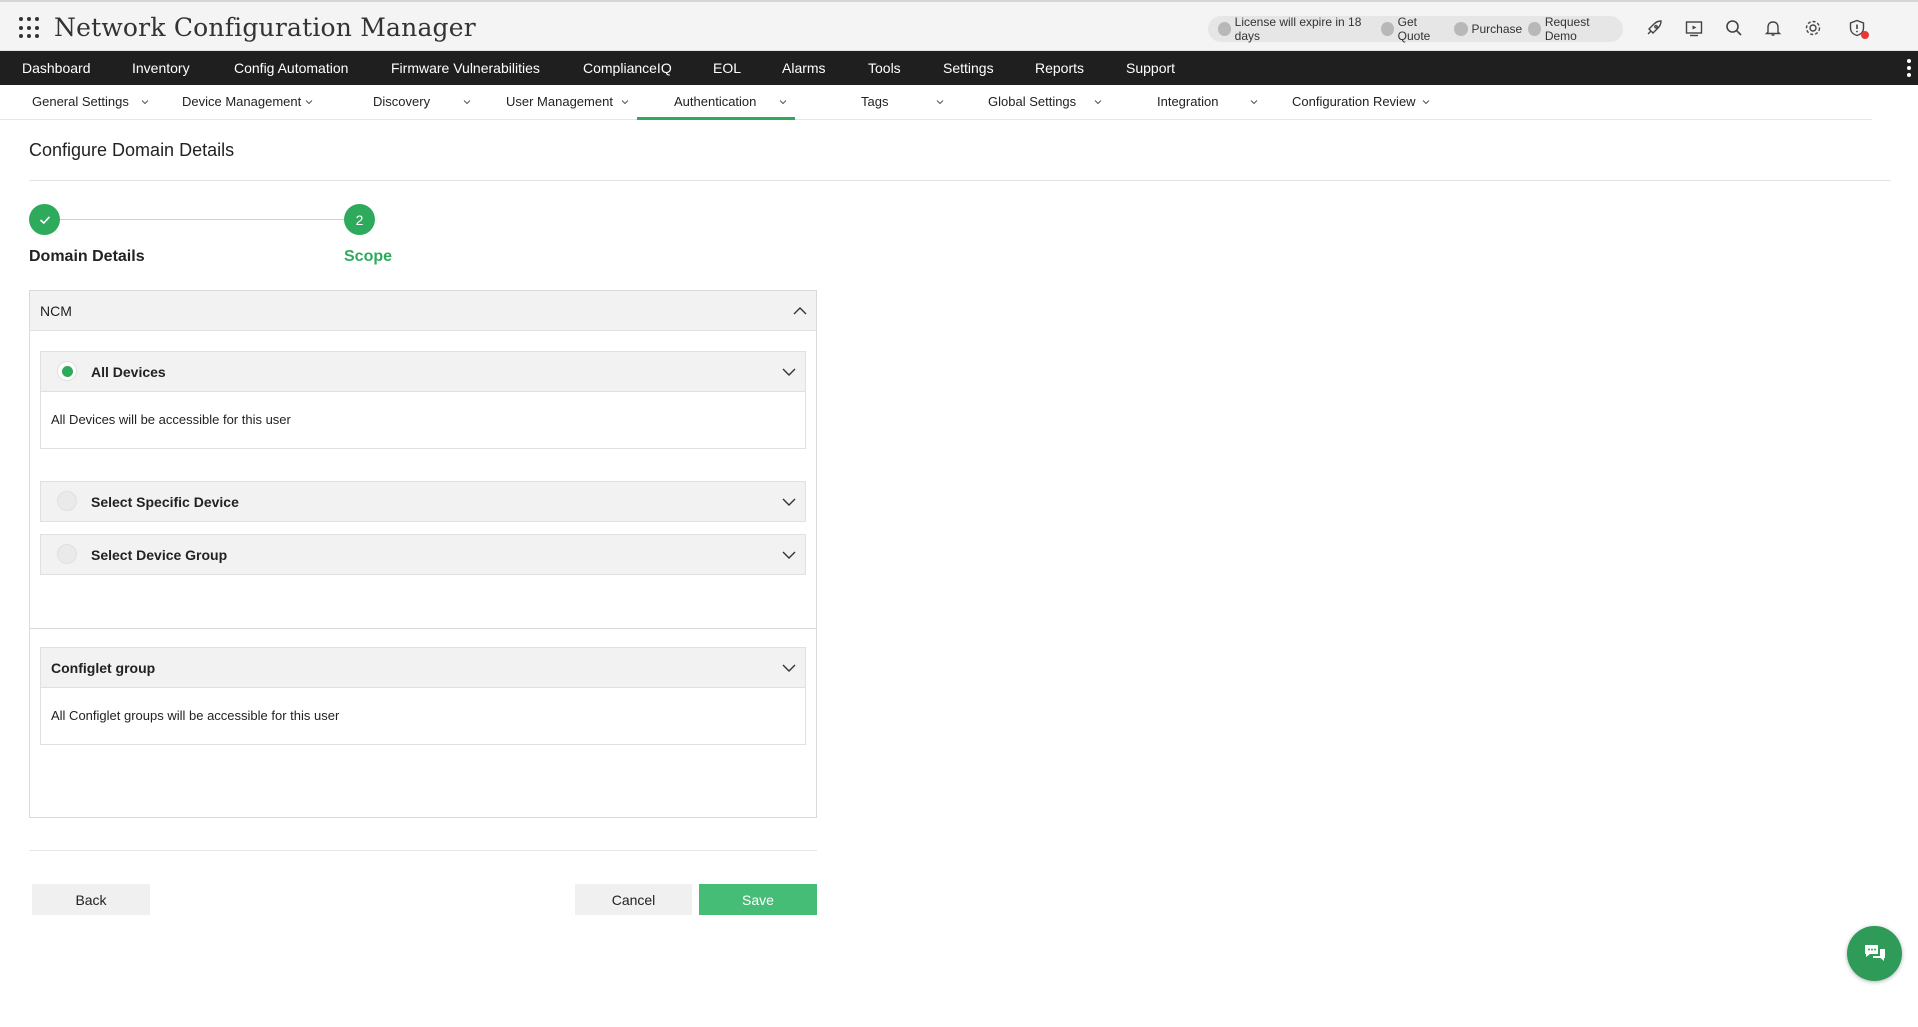 This screenshot has height=1027, width=1918. What do you see at coordinates (715, 101) in the screenshot?
I see `subnav-authentication: Authentication` at bounding box center [715, 101].